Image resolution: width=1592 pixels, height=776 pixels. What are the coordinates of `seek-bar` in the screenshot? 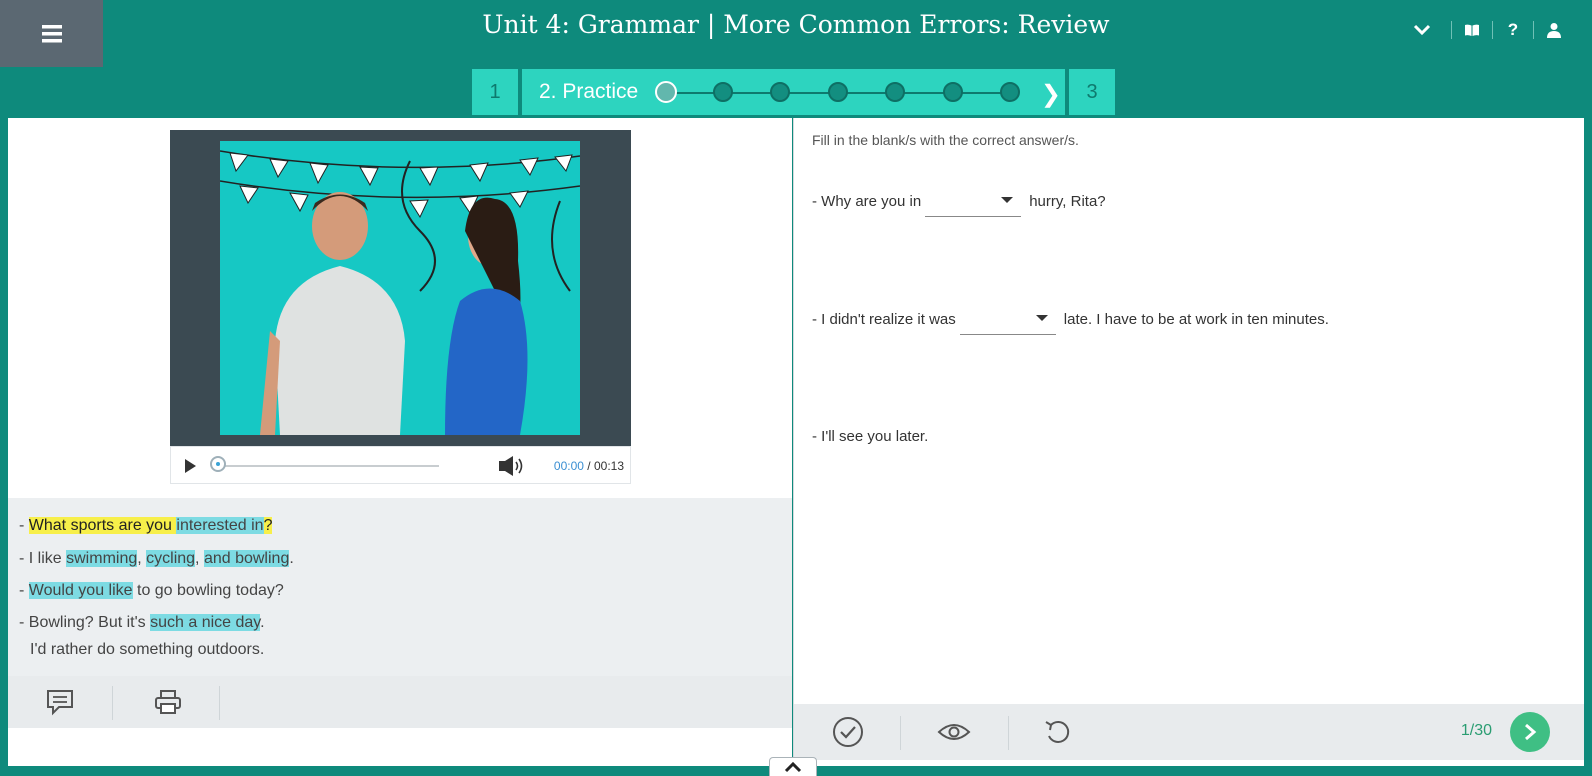 It's located at (326, 466).